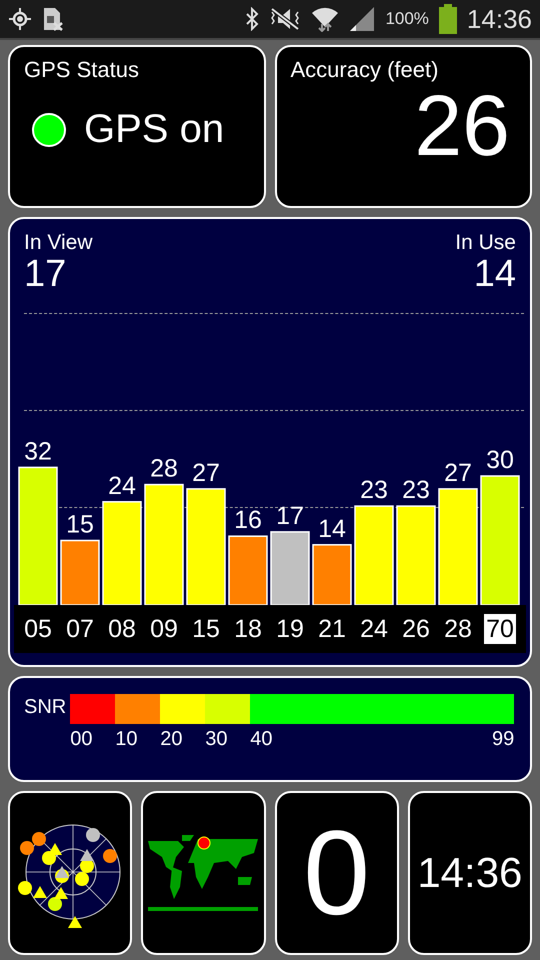 The height and width of the screenshot is (960, 540). I want to click on scale-label: 20, so click(172, 739).